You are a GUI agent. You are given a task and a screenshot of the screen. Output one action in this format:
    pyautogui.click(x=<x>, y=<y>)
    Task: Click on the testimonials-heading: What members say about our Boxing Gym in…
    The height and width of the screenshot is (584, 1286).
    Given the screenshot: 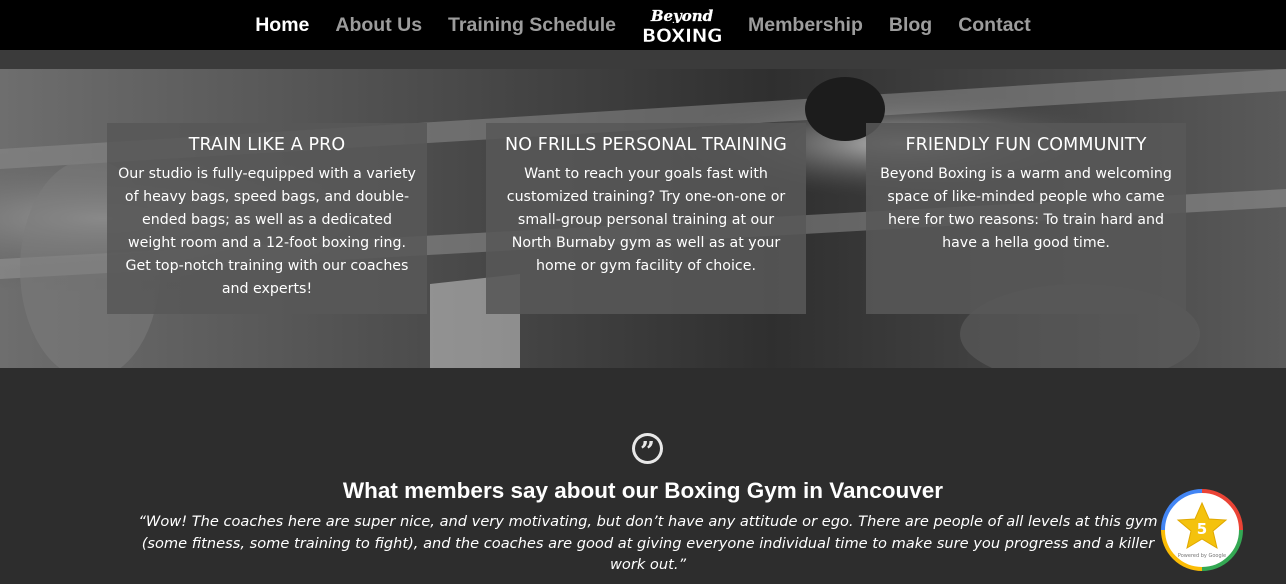 What is the action you would take?
    pyautogui.click(x=643, y=490)
    